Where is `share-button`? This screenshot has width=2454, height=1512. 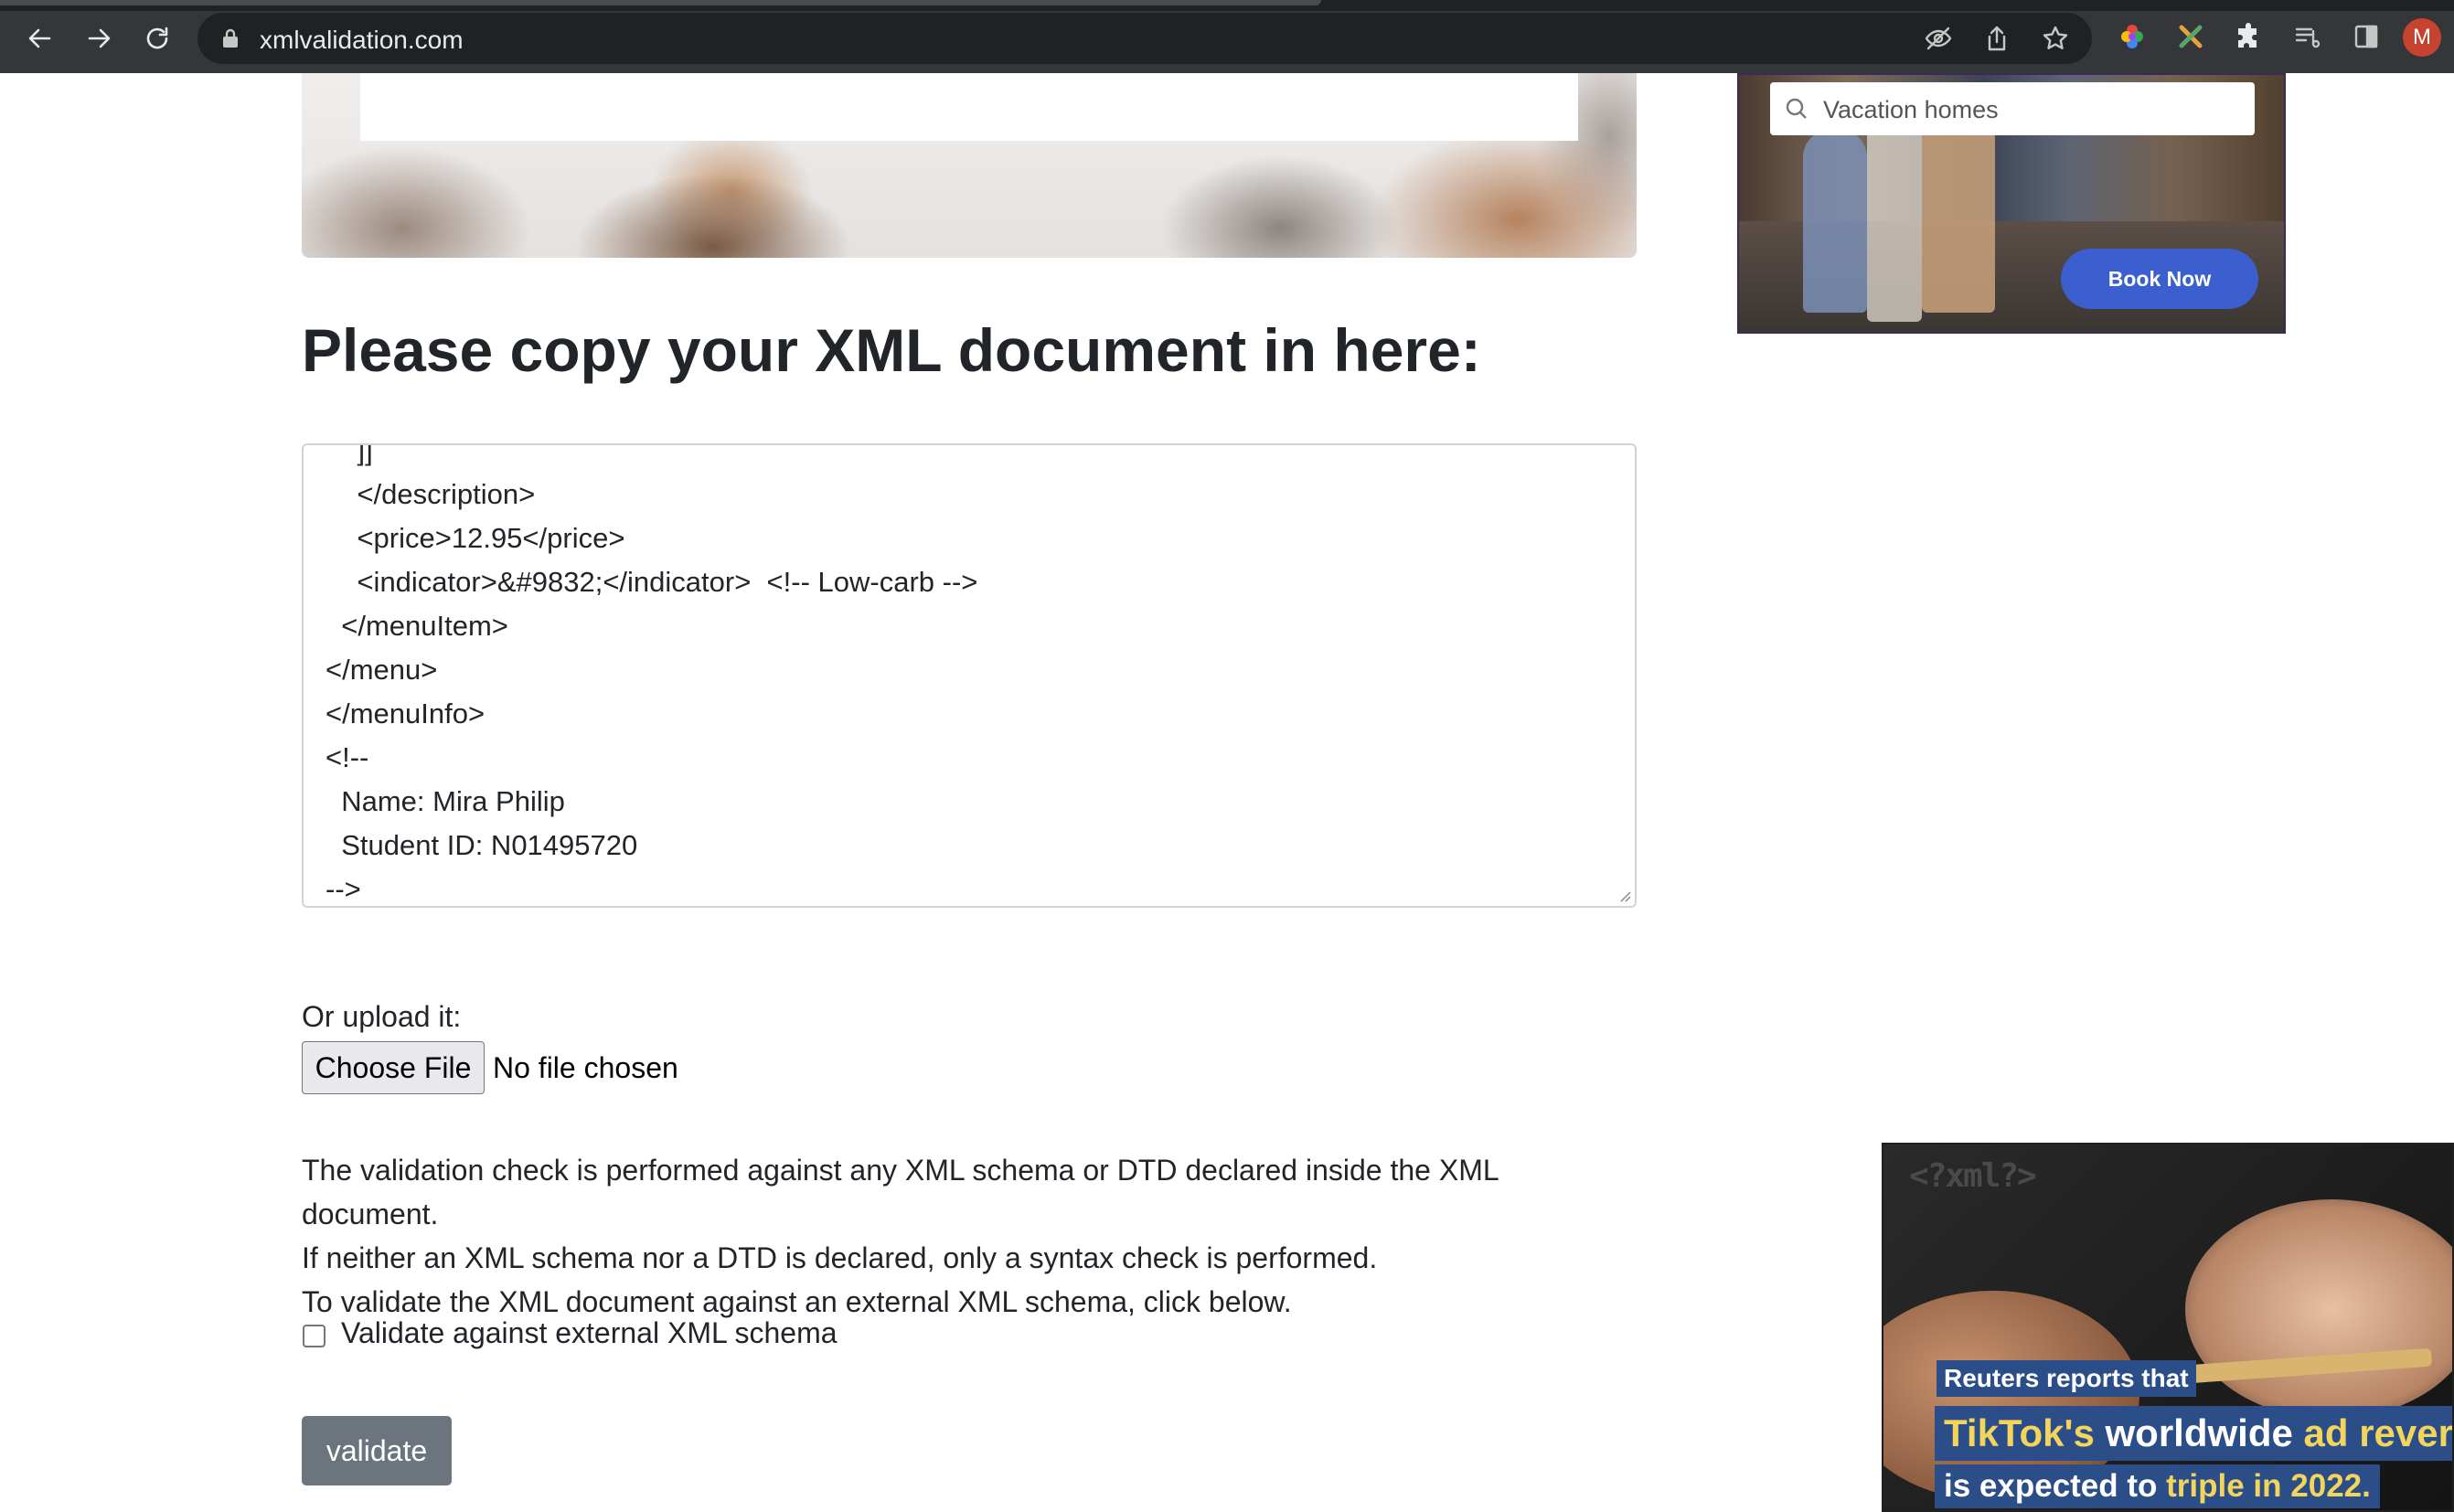
share-button is located at coordinates (1997, 38).